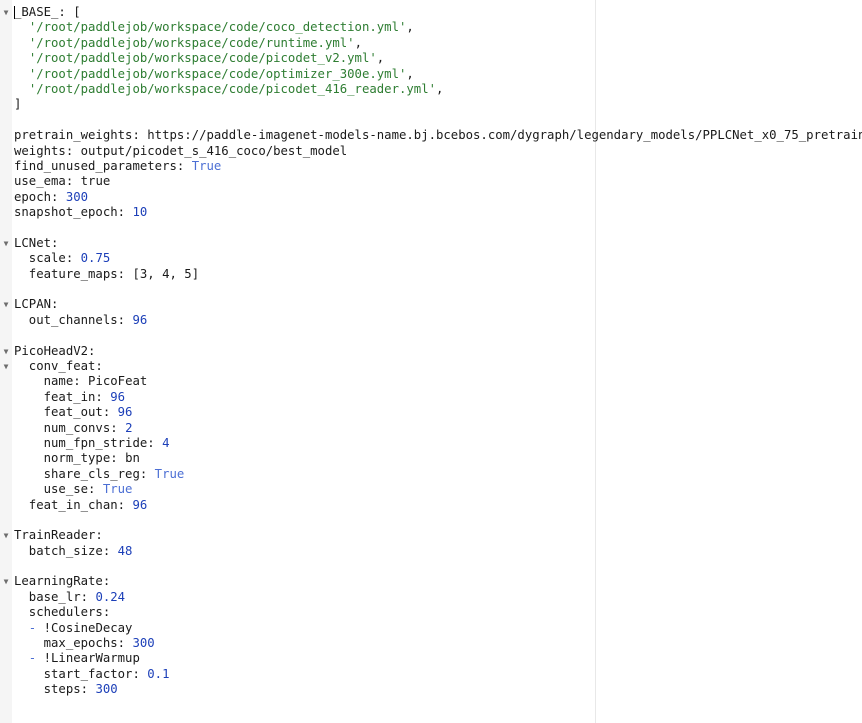 The image size is (862, 723). I want to click on line-text: feat_in_chan: 96, so click(80, 505).